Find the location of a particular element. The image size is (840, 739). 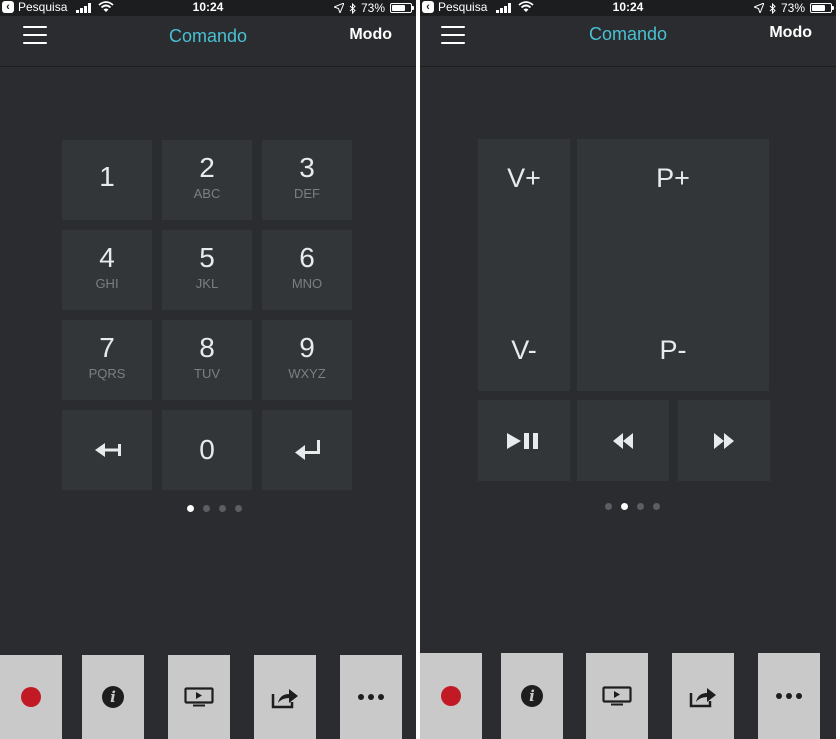

key-digit: 8 is located at coordinates (207, 347).